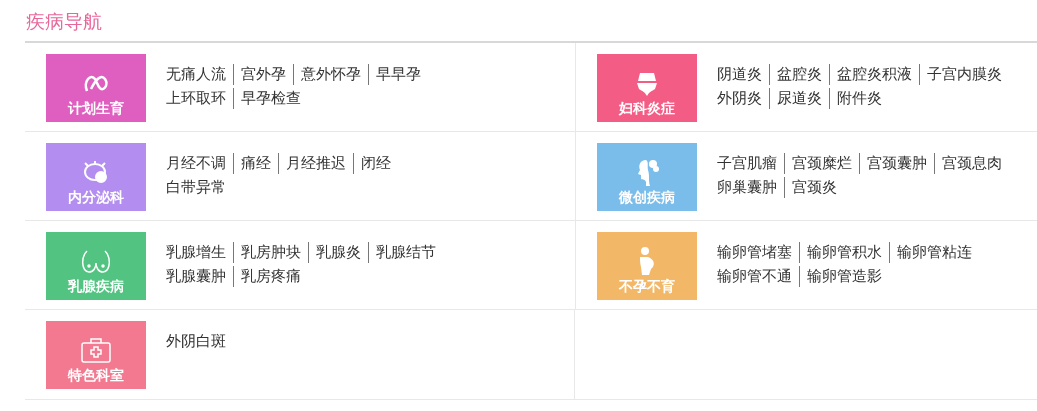 The height and width of the screenshot is (411, 1037). What do you see at coordinates (96, 173) in the screenshot?
I see `cell-icon` at bounding box center [96, 173].